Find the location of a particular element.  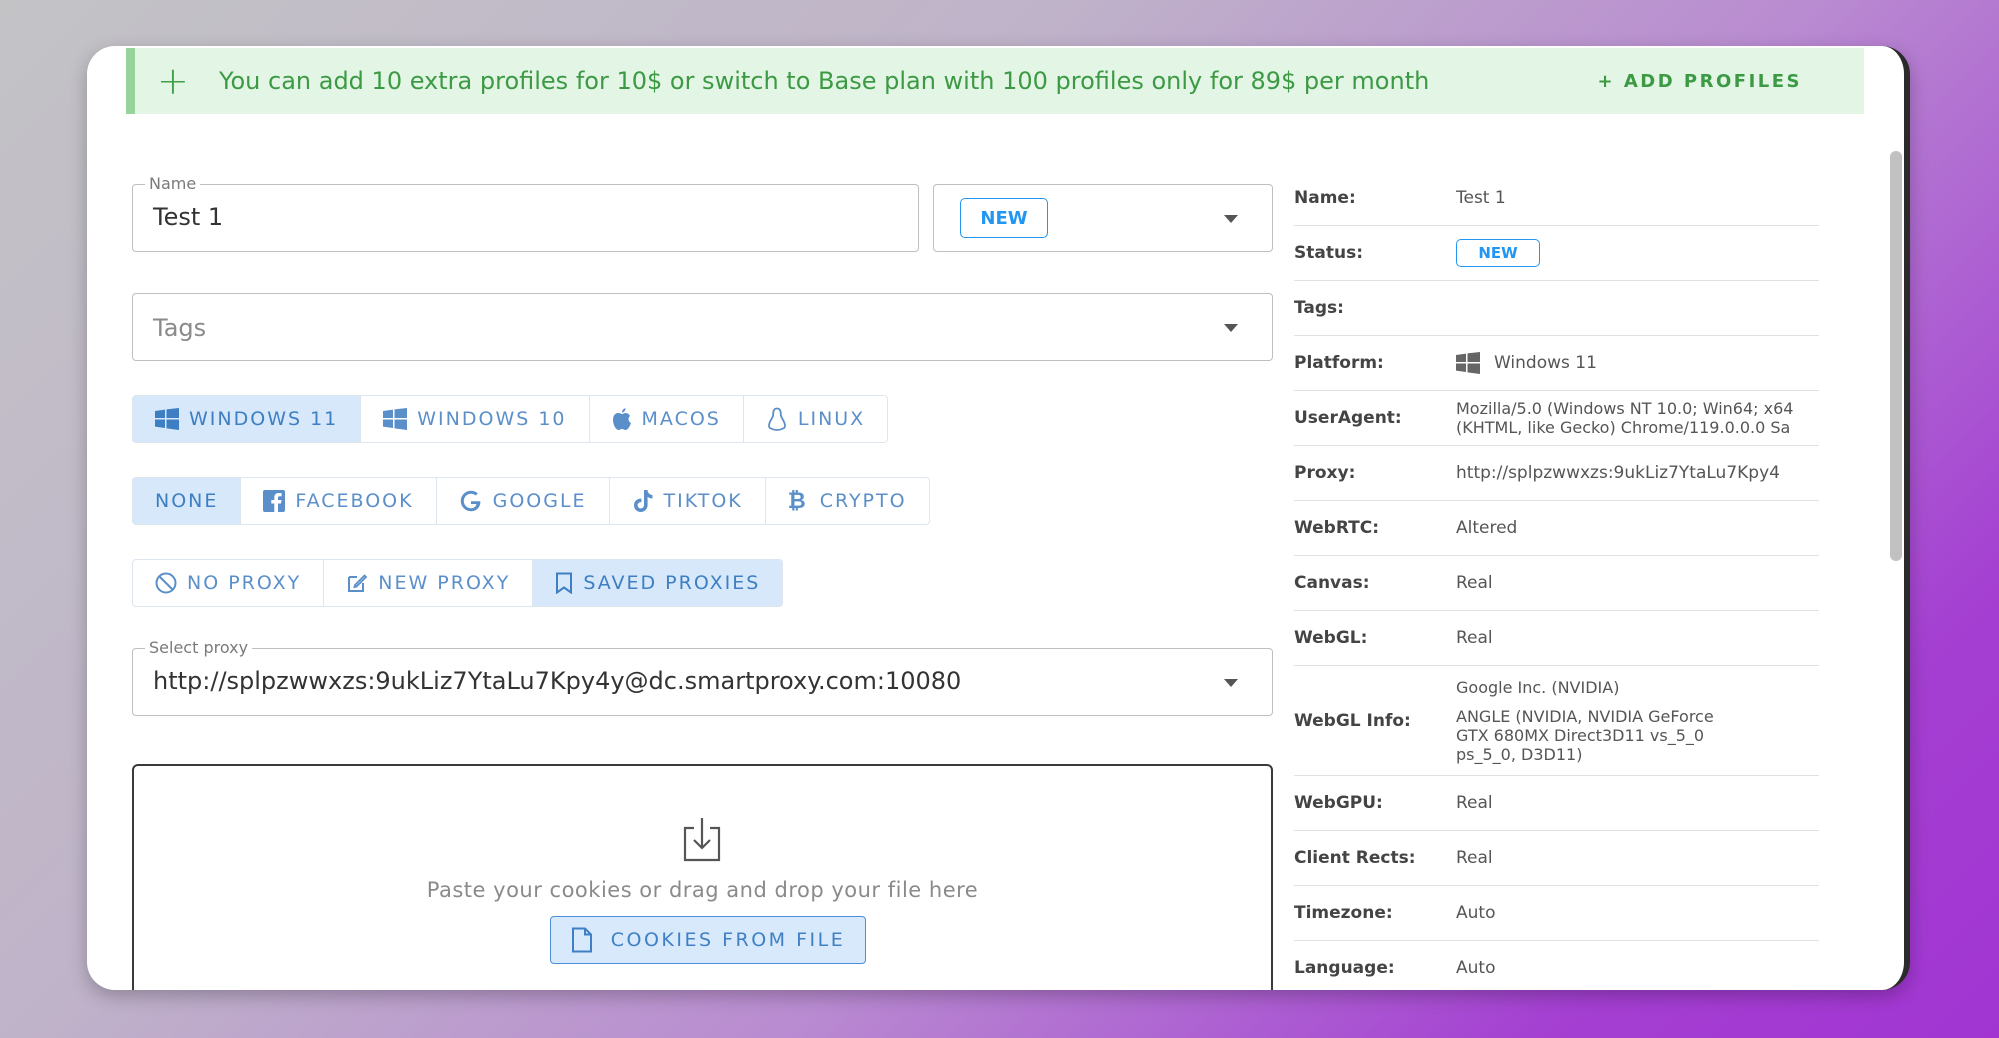

template-toggle-group: NONE FACEBOOK GOOGLE TIKTOK ₿ CRYPTO is located at coordinates (531, 501).